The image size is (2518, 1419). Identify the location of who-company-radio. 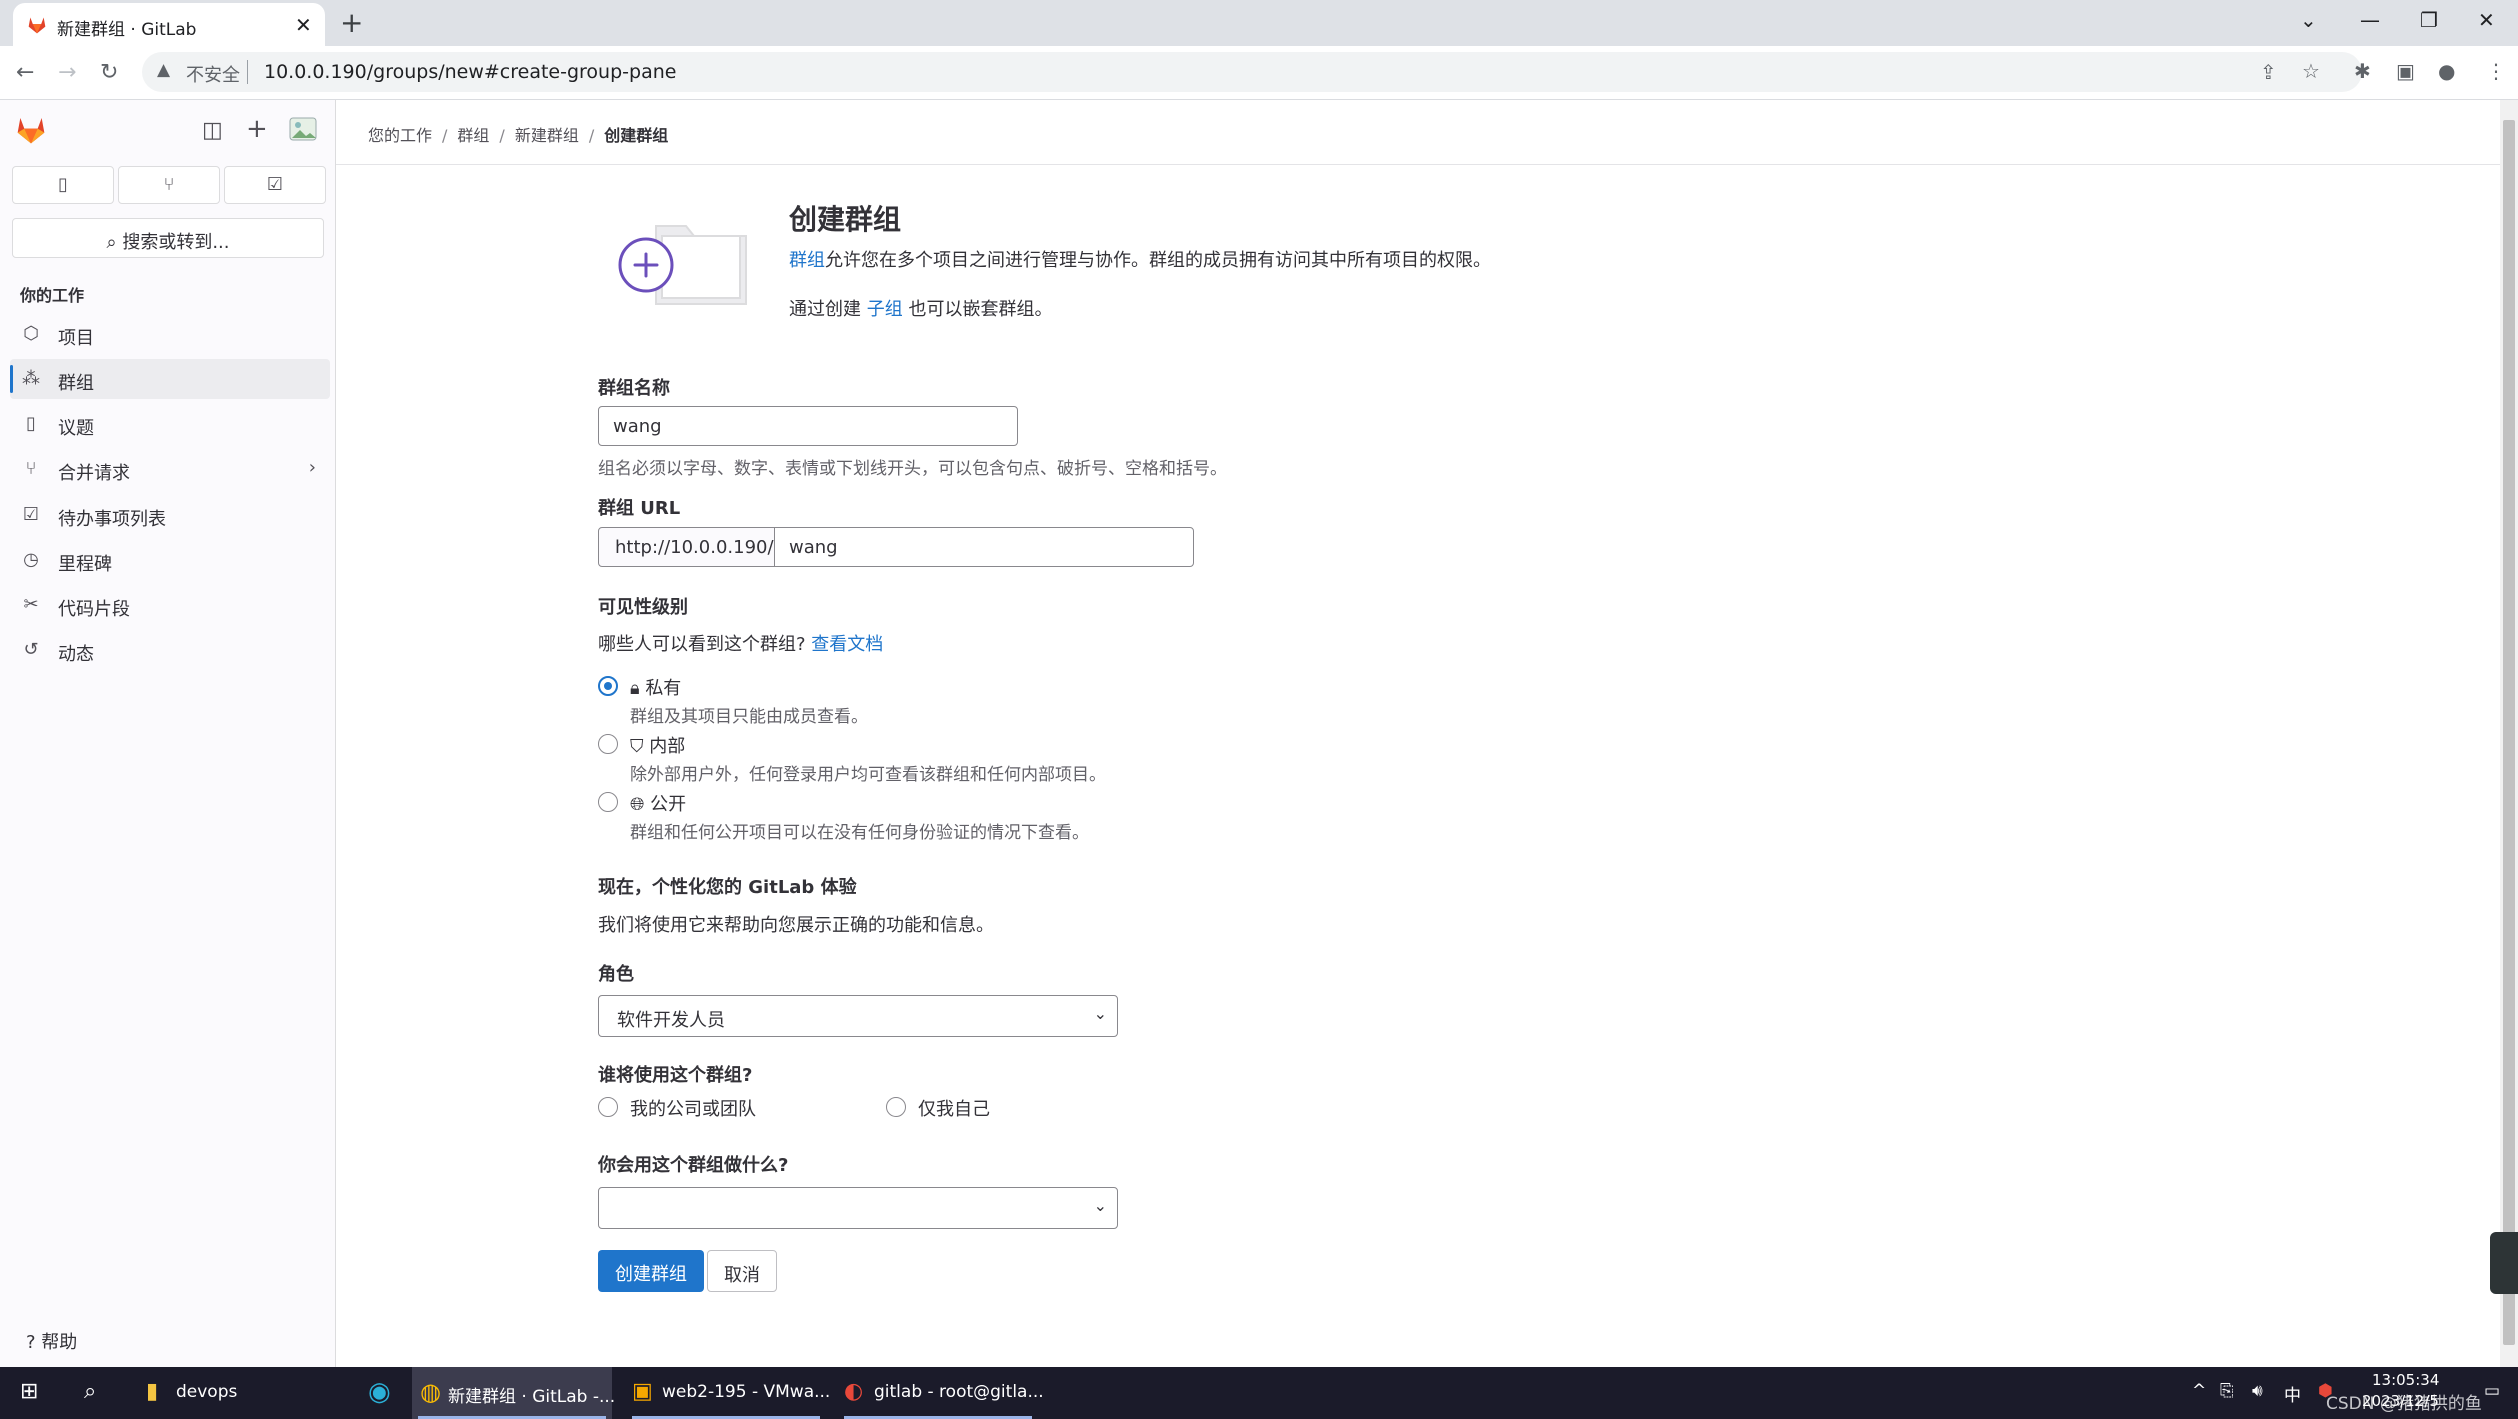
(608, 1107).